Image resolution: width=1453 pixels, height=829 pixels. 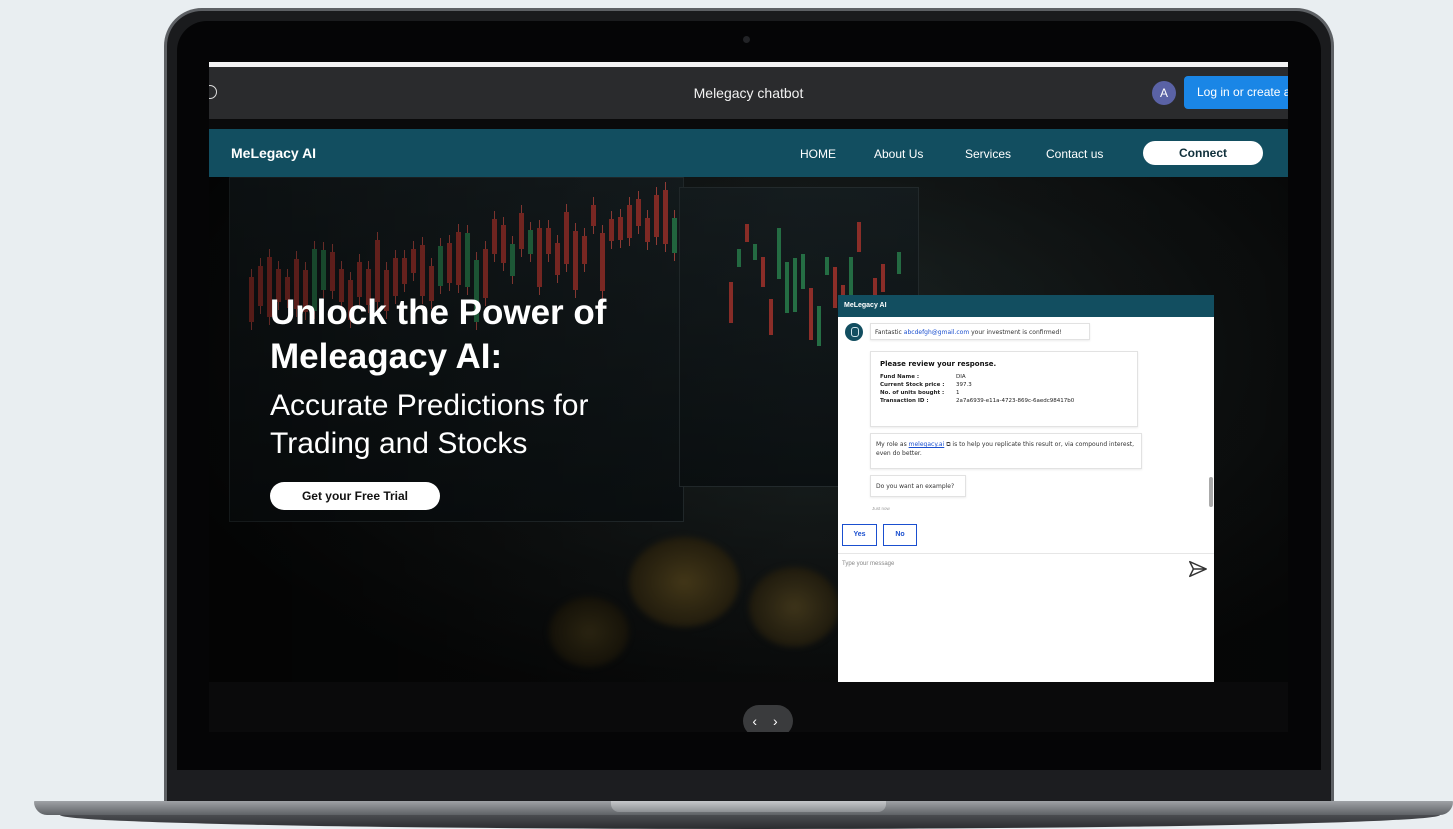 What do you see at coordinates (1016, 332) in the screenshot?
I see `chat-message-text: your investment is confirmed!` at bounding box center [1016, 332].